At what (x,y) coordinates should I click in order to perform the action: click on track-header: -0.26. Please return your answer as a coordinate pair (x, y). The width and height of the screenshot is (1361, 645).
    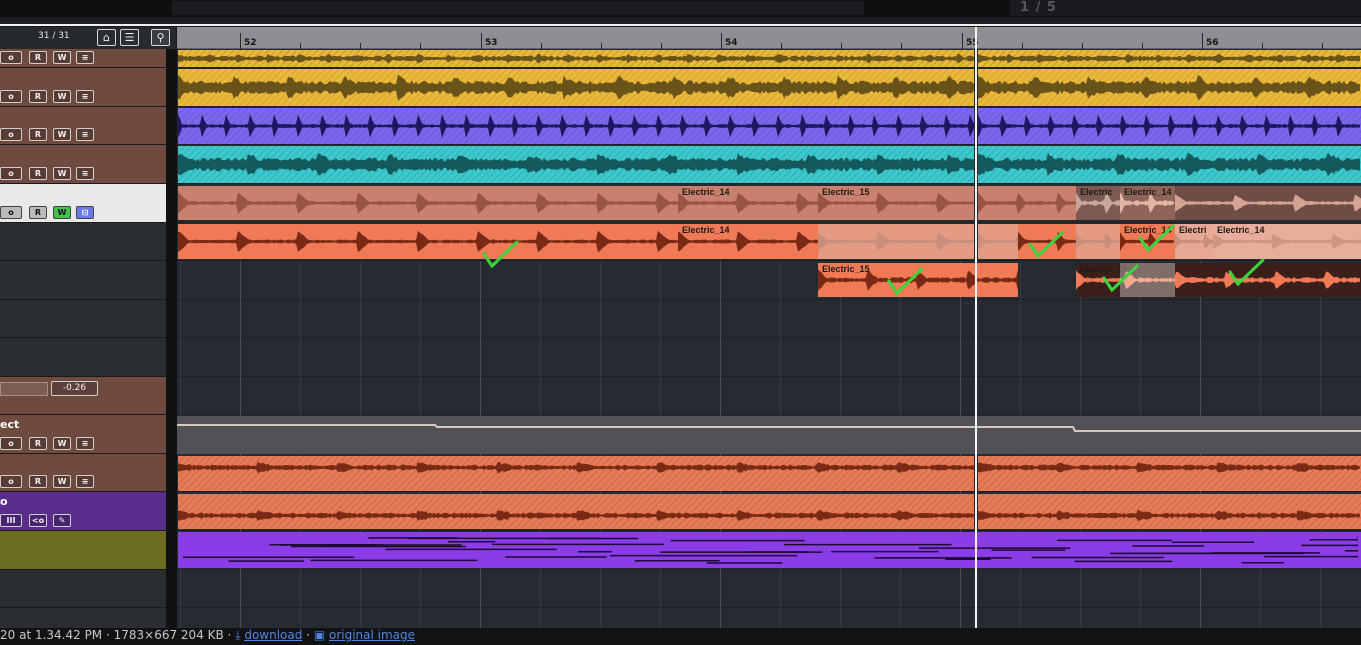
    Looking at the image, I should click on (83, 396).